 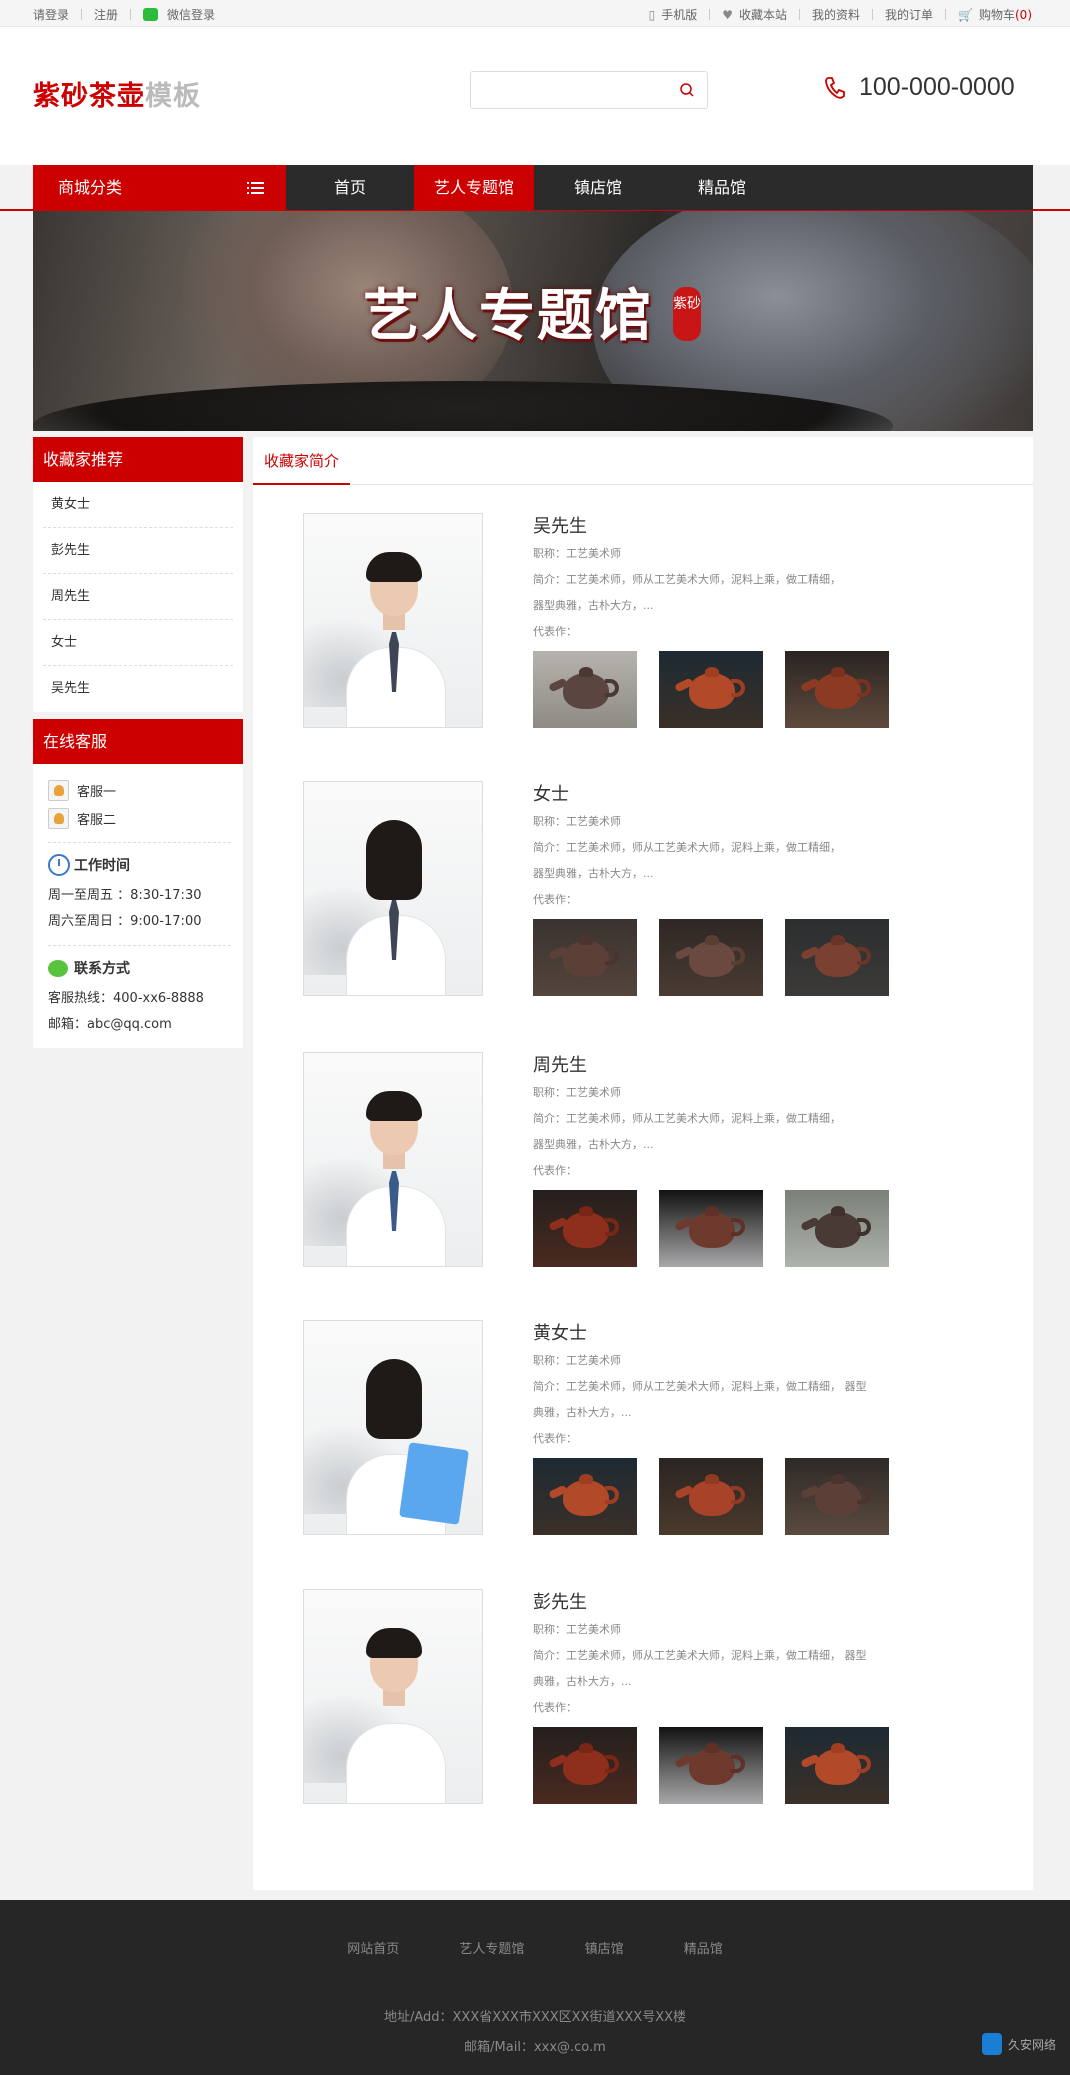 What do you see at coordinates (90, 187) in the screenshot?
I see `category-label: 商城分类` at bounding box center [90, 187].